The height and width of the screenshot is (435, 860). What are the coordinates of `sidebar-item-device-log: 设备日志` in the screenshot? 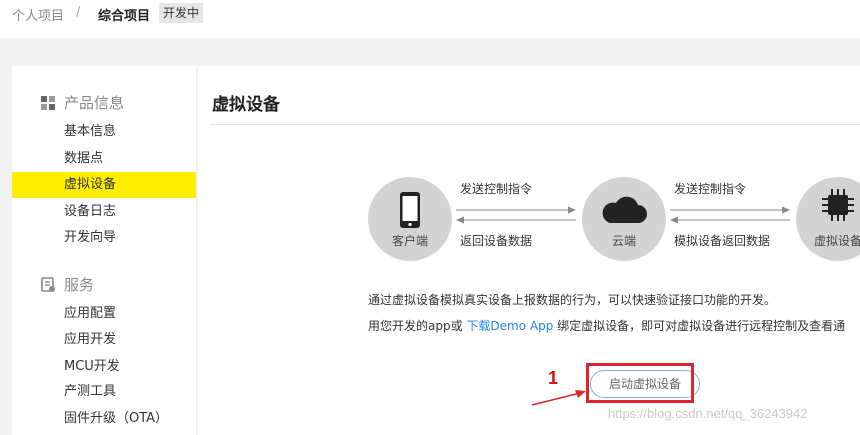 It's located at (104, 212).